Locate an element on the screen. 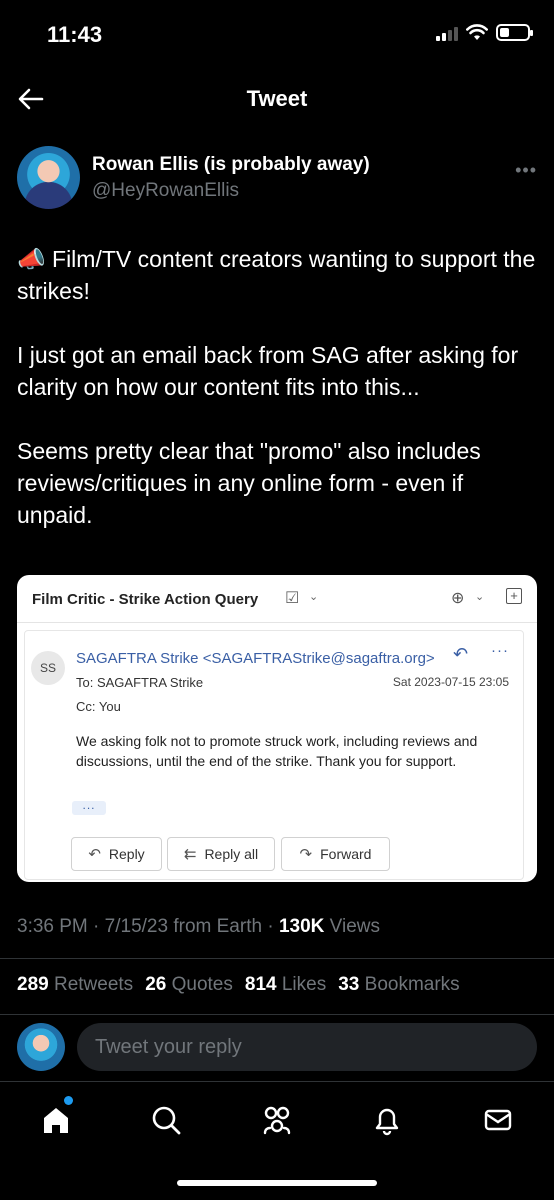 This screenshot has height=1200, width=554. page-title: Tweet is located at coordinates (277, 98).